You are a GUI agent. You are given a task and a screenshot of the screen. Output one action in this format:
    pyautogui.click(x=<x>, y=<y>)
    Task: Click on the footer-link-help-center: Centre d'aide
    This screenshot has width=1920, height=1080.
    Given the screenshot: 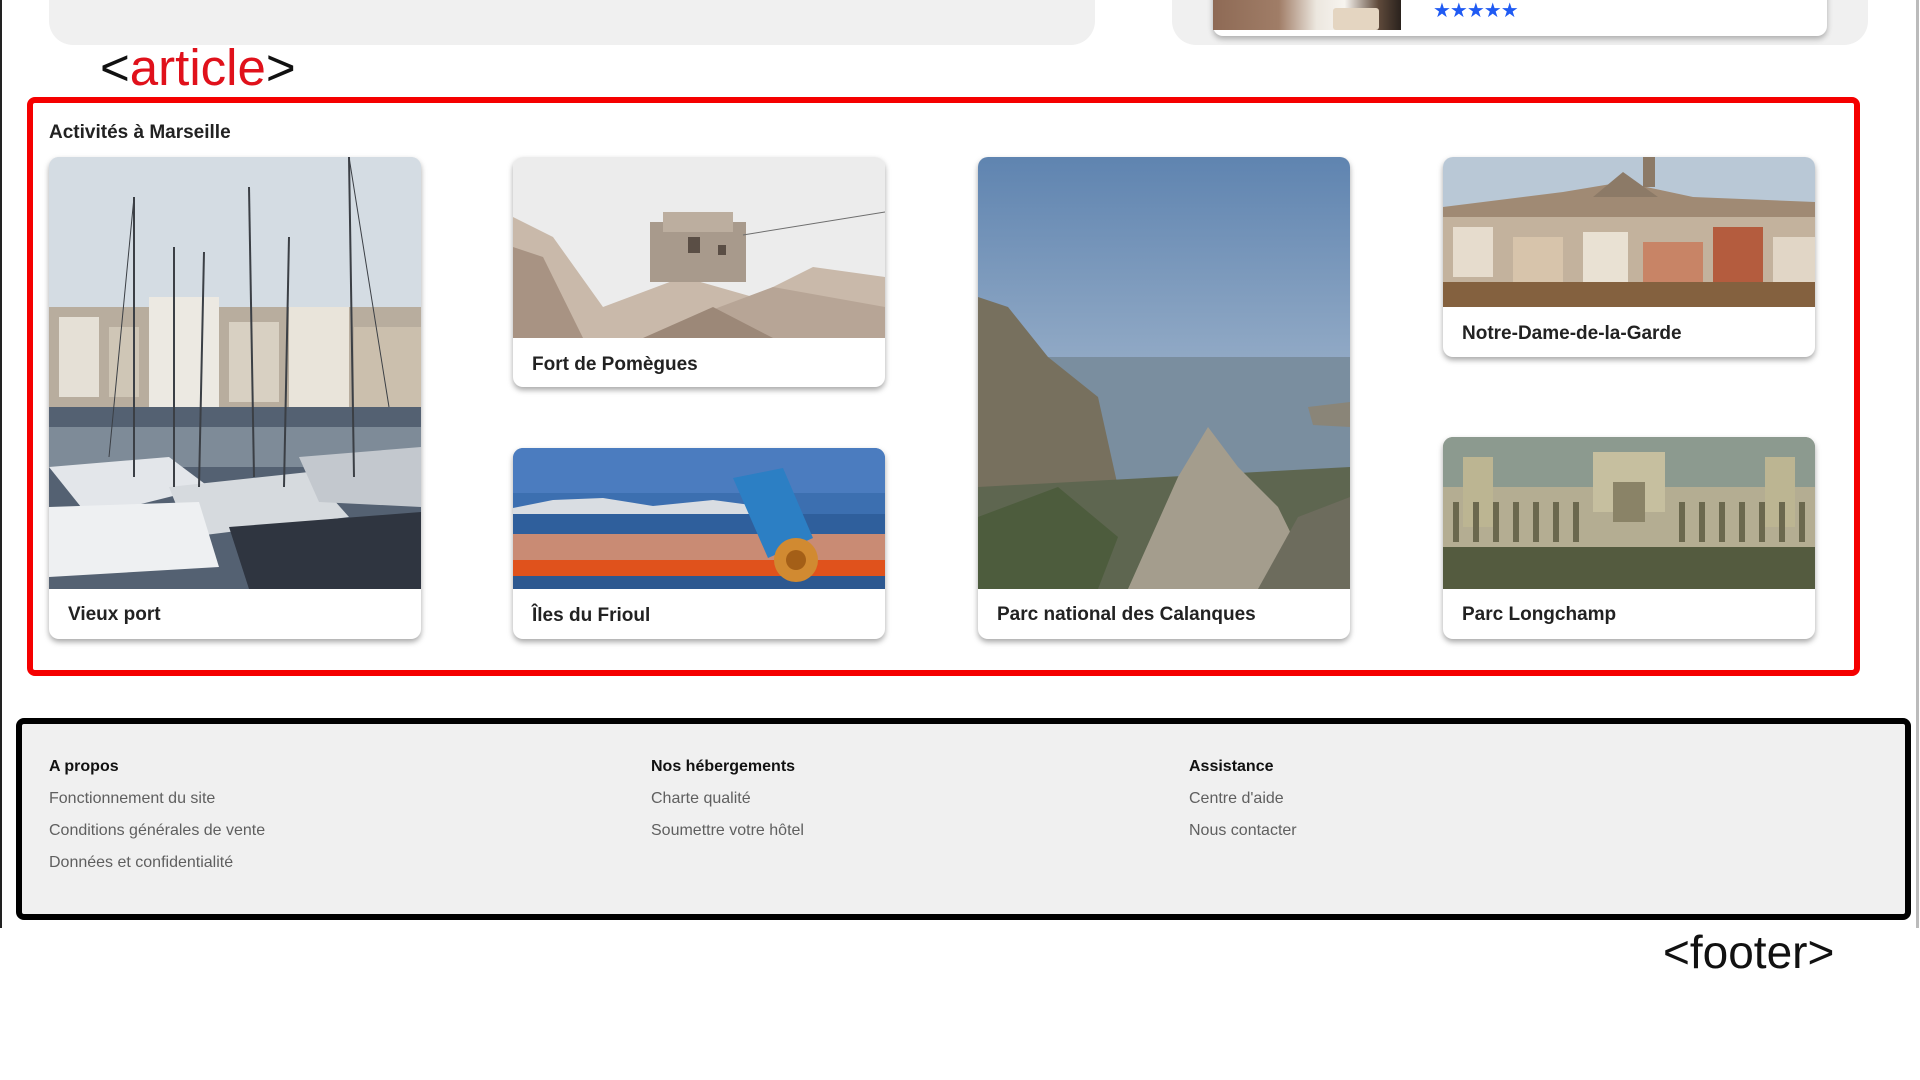 What is the action you would take?
    pyautogui.click(x=1243, y=799)
    